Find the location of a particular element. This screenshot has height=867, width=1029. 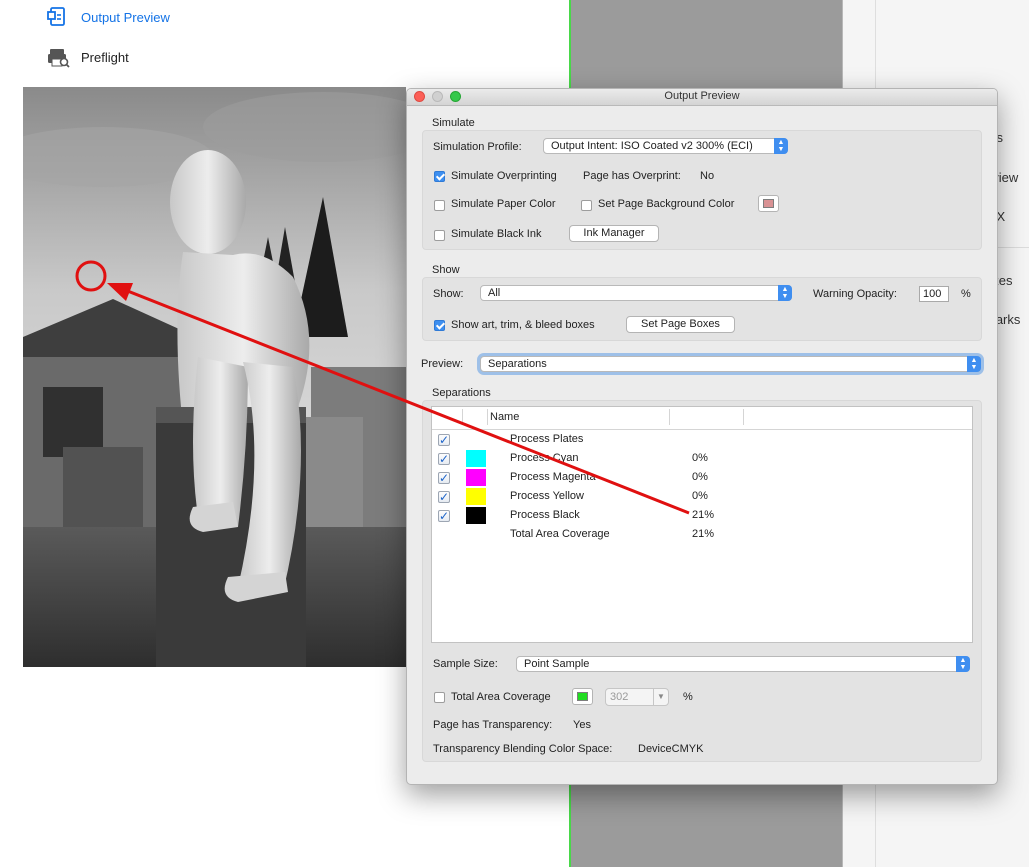

dialog-titlebar: Output Preview is located at coordinates (702, 97).